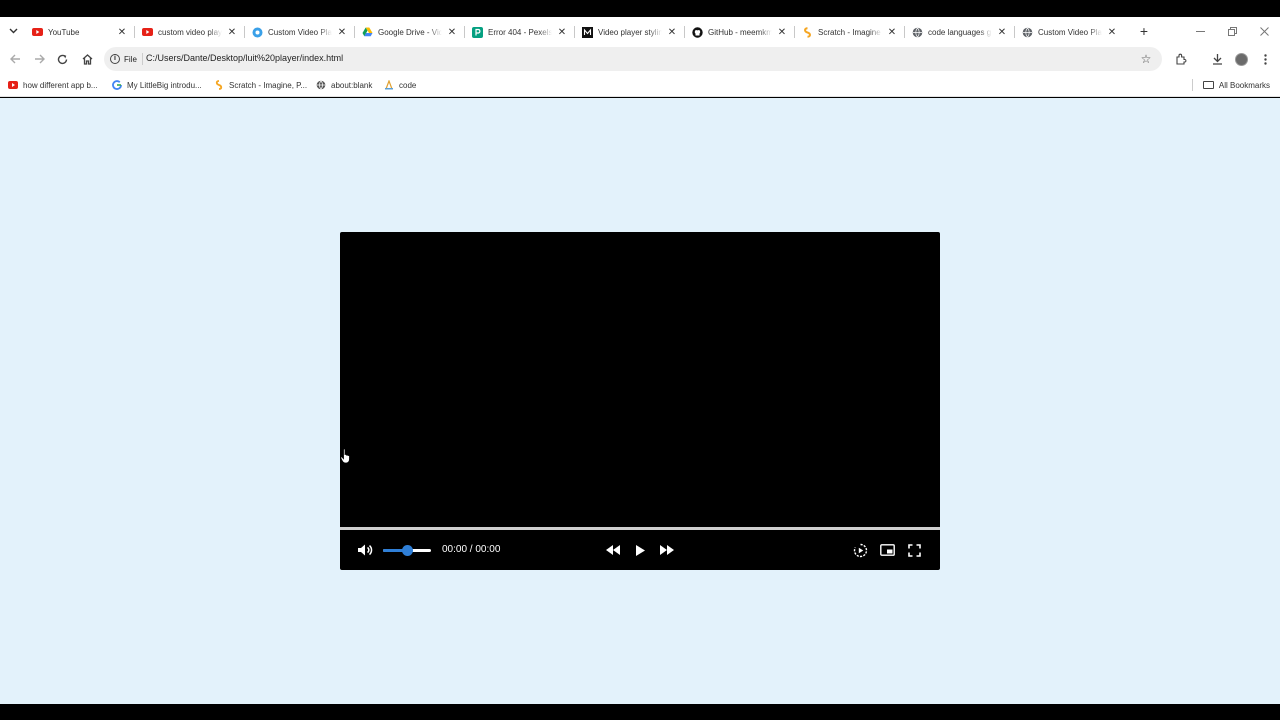  What do you see at coordinates (1264, 31) in the screenshot?
I see `close-window-icon` at bounding box center [1264, 31].